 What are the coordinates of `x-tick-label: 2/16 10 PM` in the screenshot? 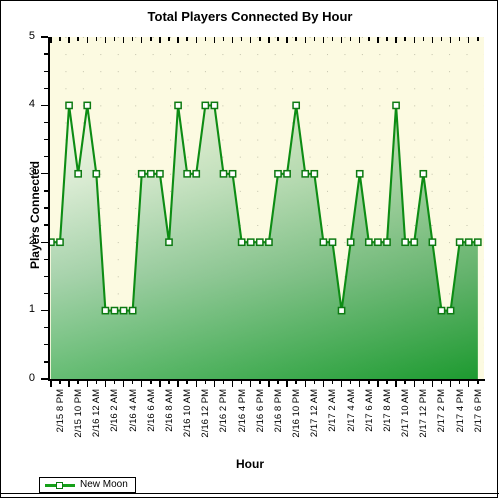 It's located at (297, 413).